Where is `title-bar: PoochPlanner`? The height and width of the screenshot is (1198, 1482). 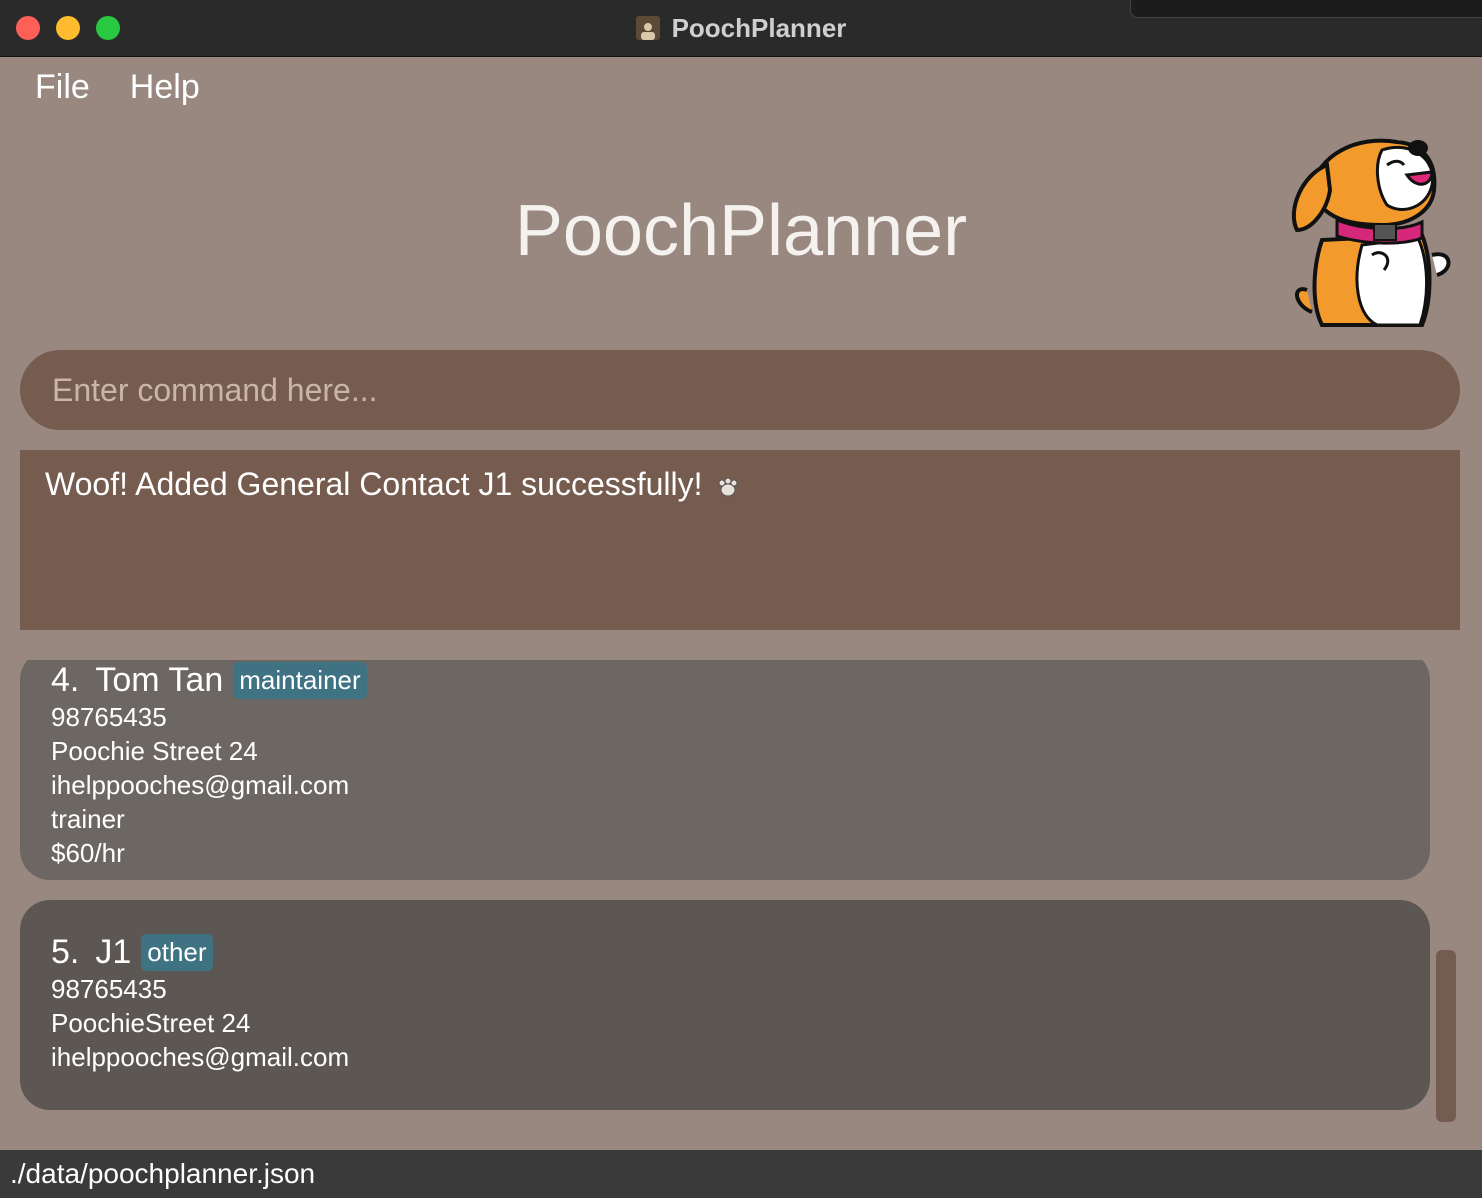 title-bar: PoochPlanner is located at coordinates (741, 28).